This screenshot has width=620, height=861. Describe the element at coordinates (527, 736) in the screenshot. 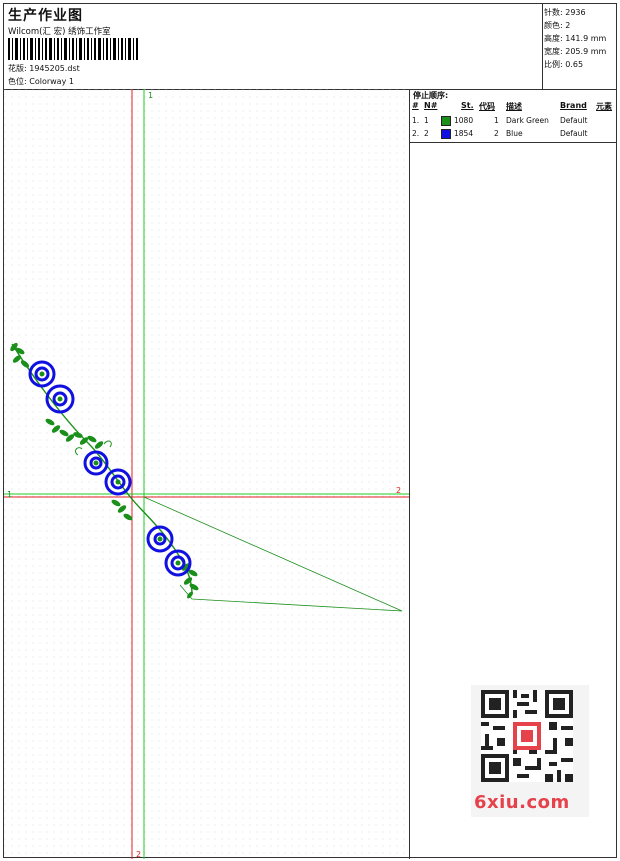

I see `qr-code-image` at that location.